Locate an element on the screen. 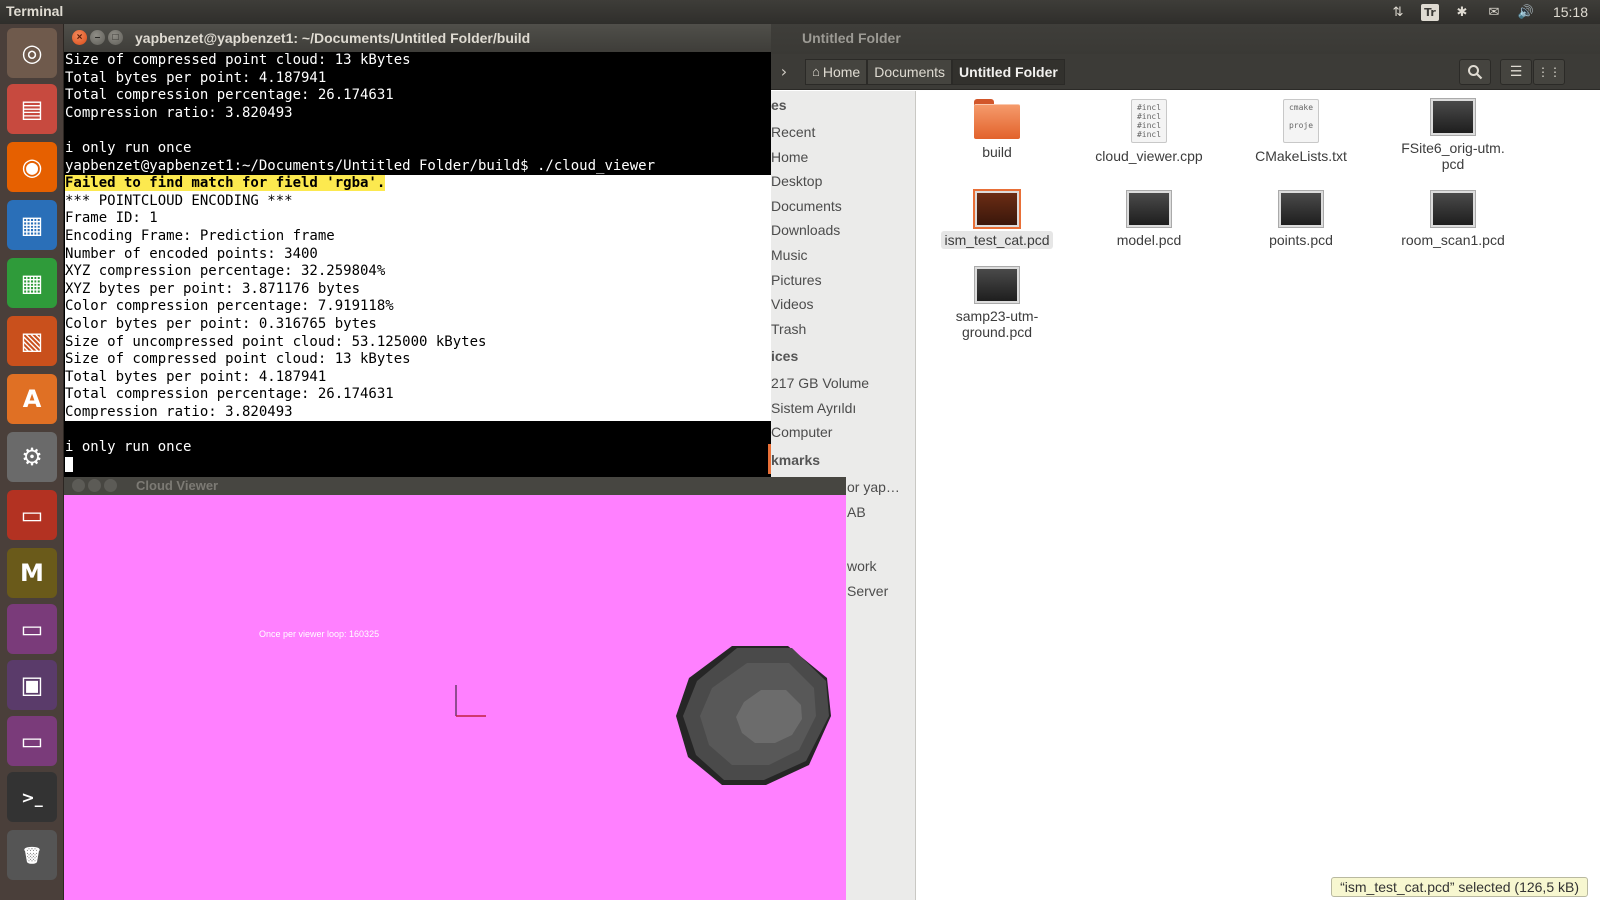 The height and width of the screenshot is (900, 1600). sidebar-item-videos: Videos is located at coordinates (792, 304).